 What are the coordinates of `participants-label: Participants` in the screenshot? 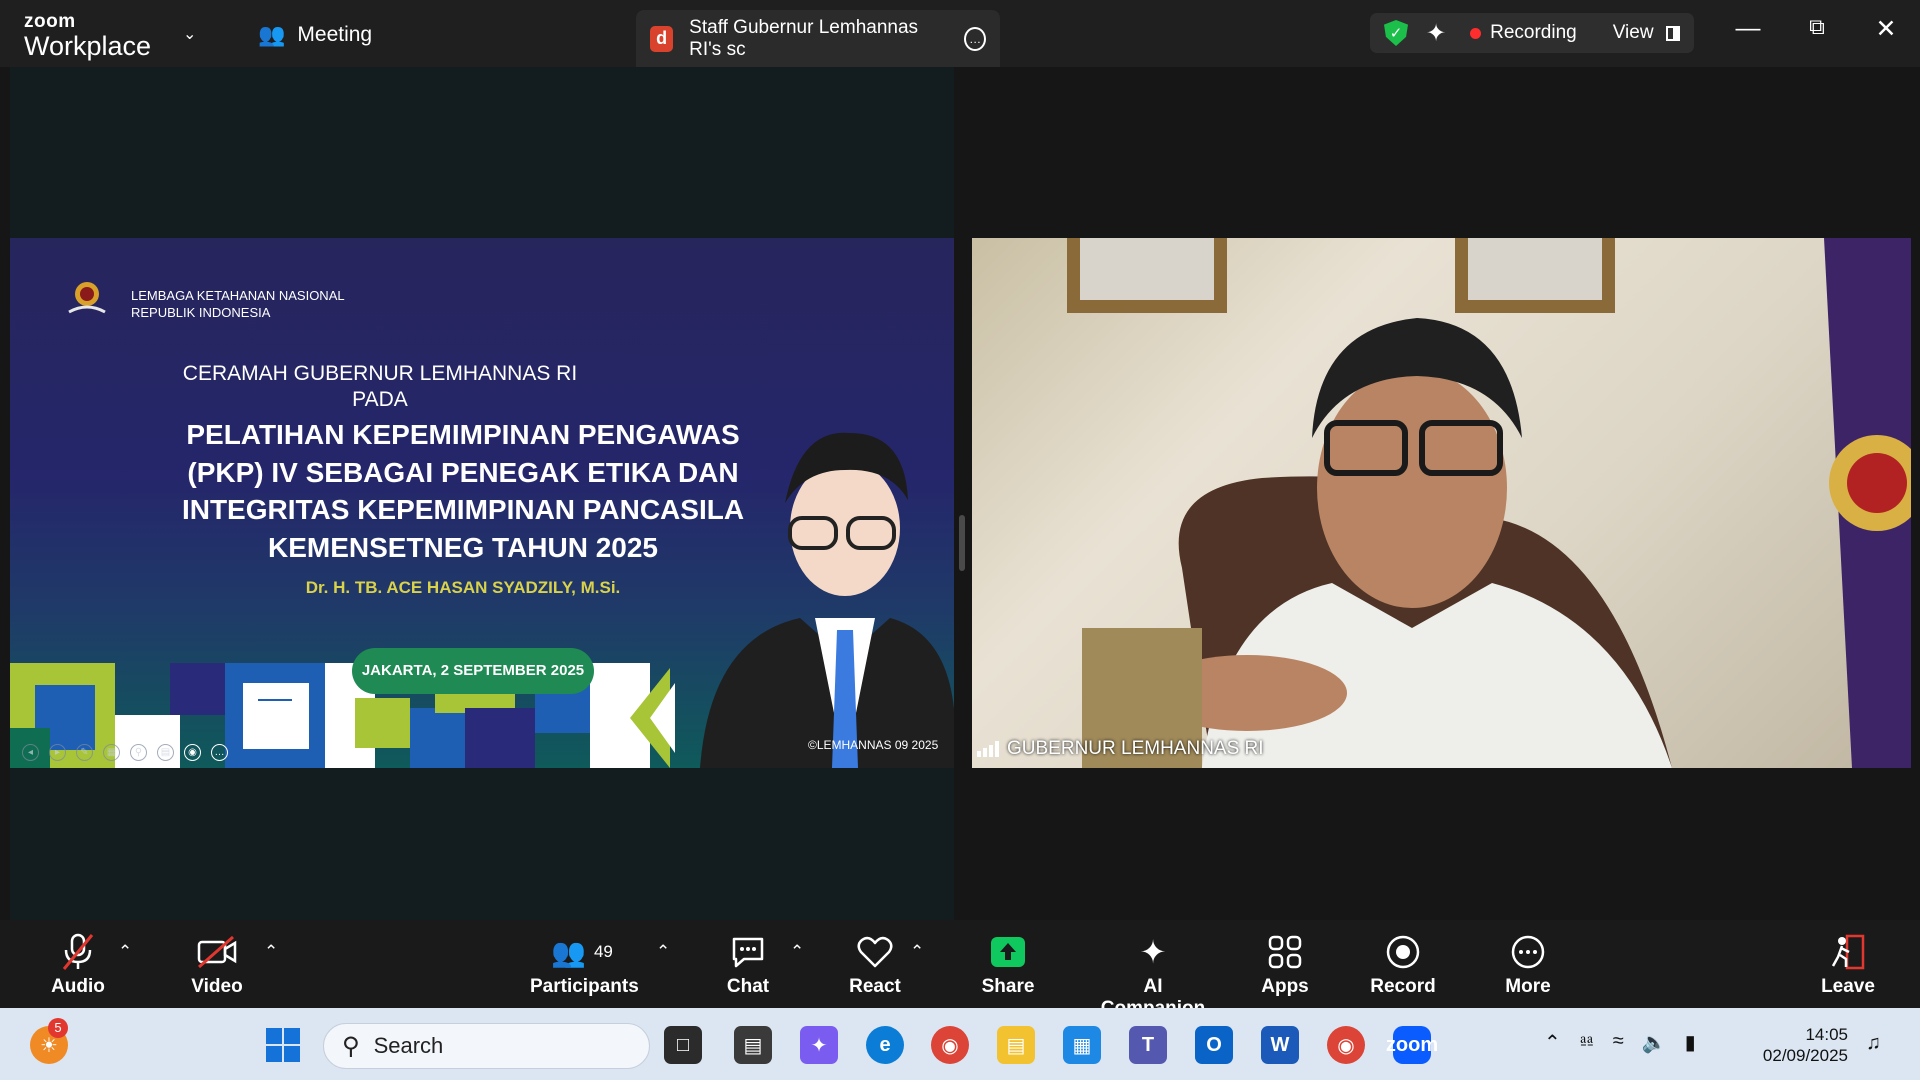 It's located at (584, 986).